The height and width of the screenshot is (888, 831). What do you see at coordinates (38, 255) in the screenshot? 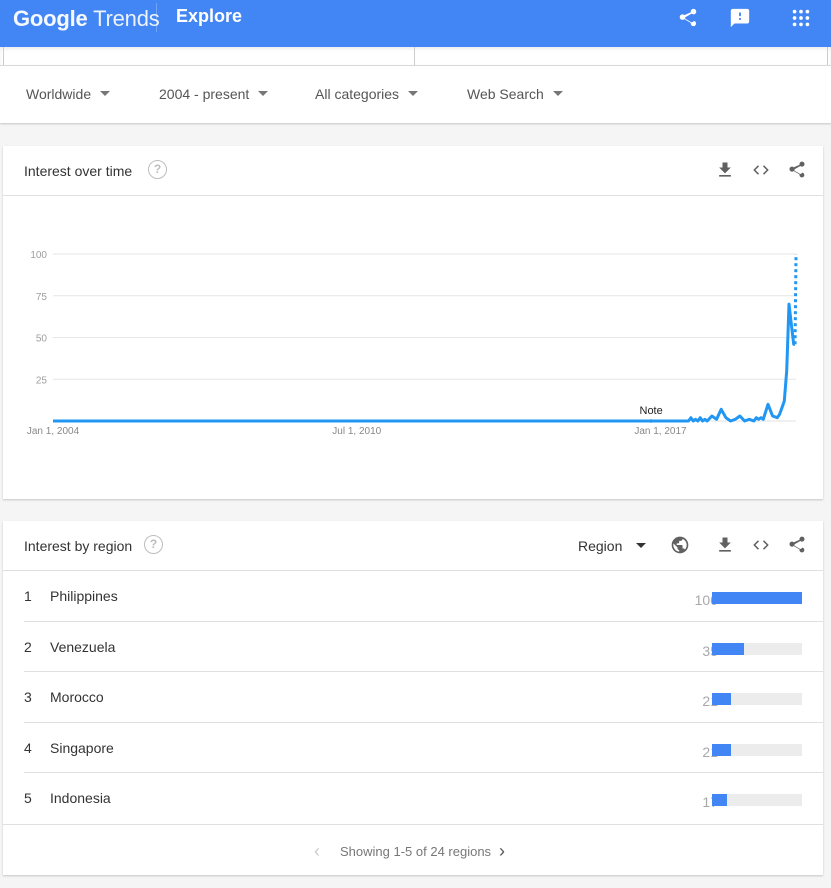
I see `y-tick-label: 100` at bounding box center [38, 255].